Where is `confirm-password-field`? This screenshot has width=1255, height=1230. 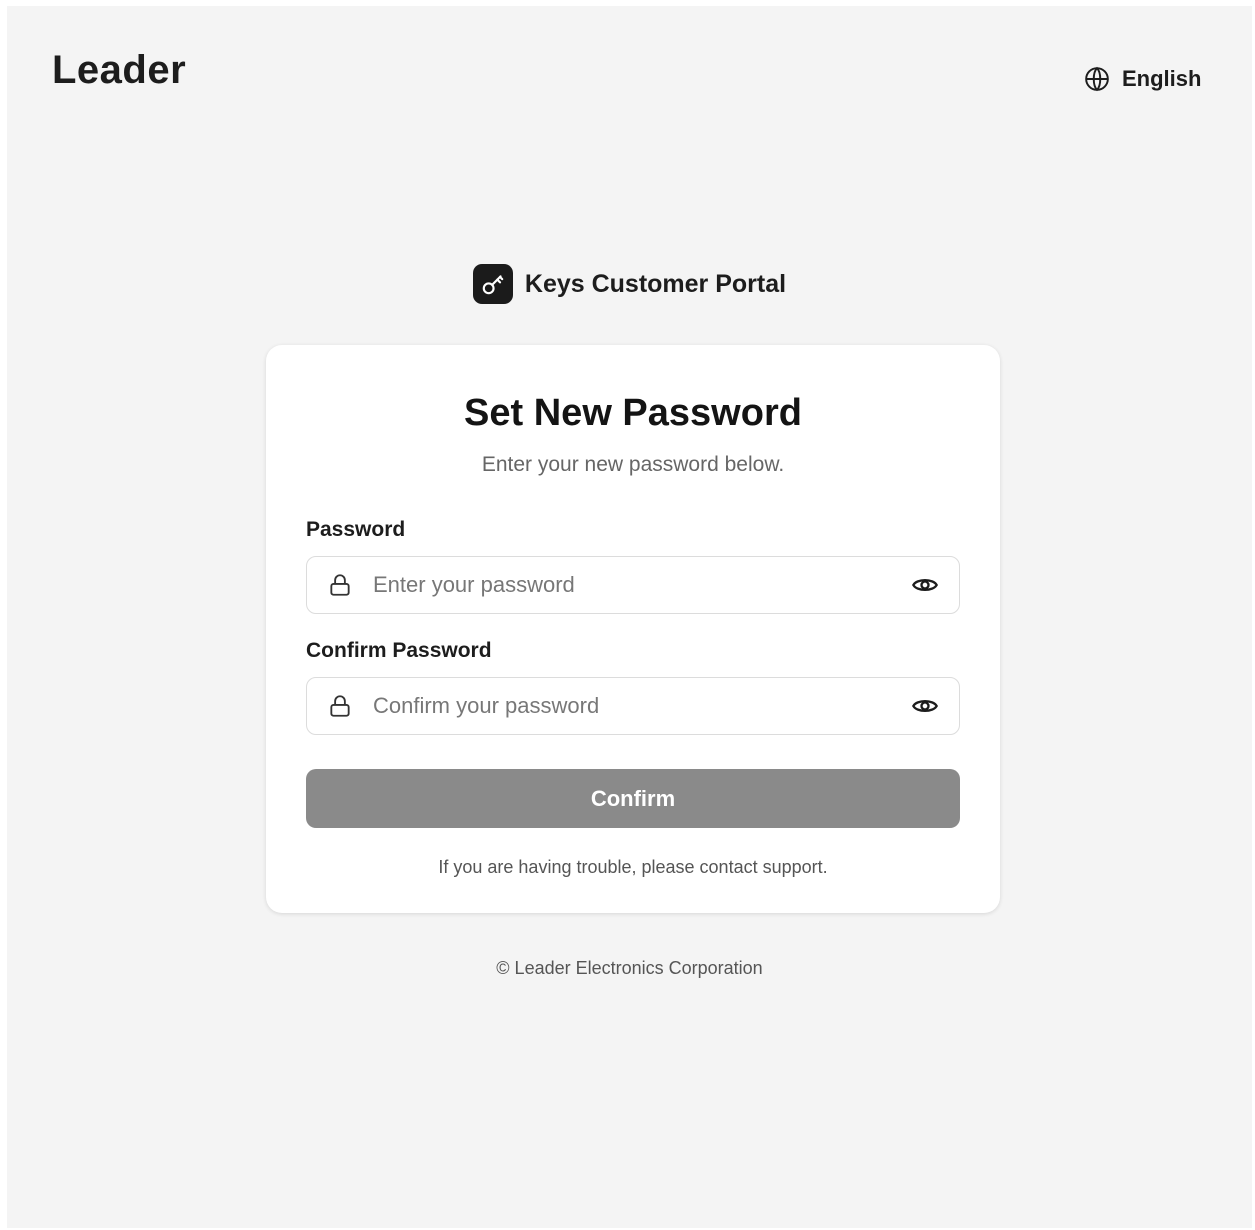 confirm-password-field is located at coordinates (633, 706).